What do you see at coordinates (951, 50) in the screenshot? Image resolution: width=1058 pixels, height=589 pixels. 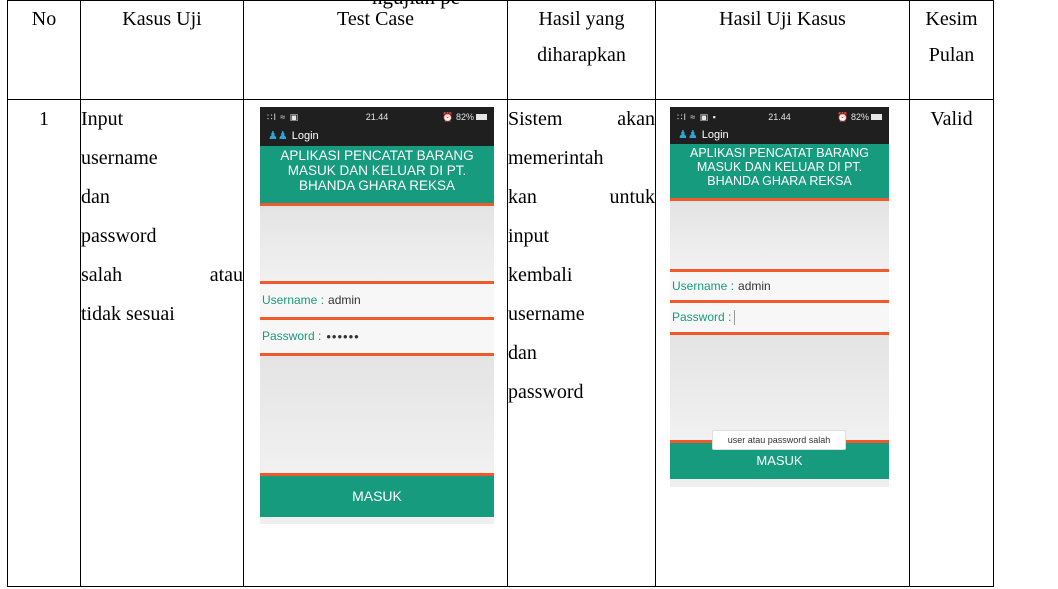 I see `header-kesimpulan: Kesim Pulan` at bounding box center [951, 50].